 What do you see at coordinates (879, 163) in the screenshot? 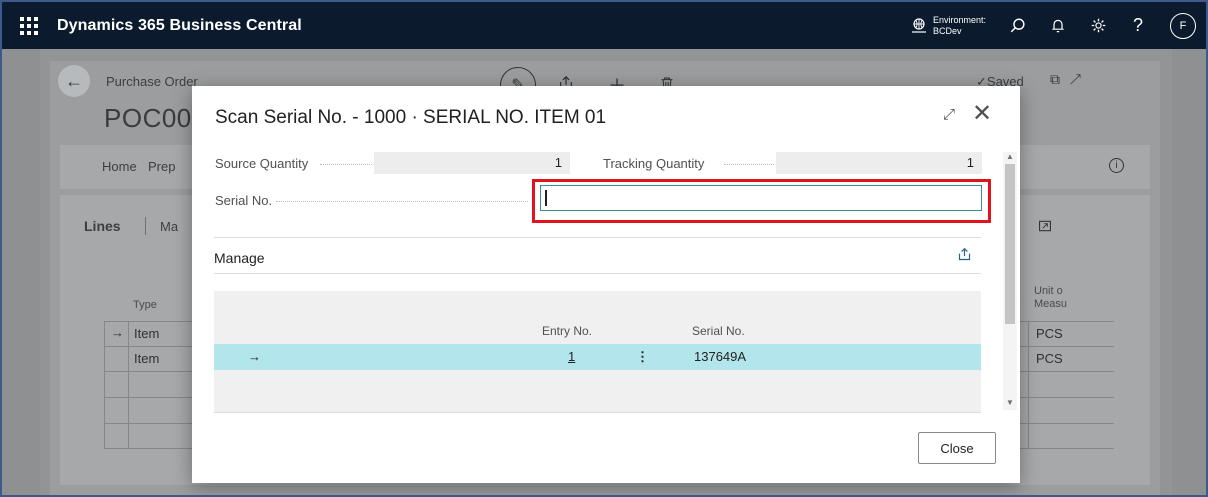
I see `tracking-quantity-value: 1` at bounding box center [879, 163].